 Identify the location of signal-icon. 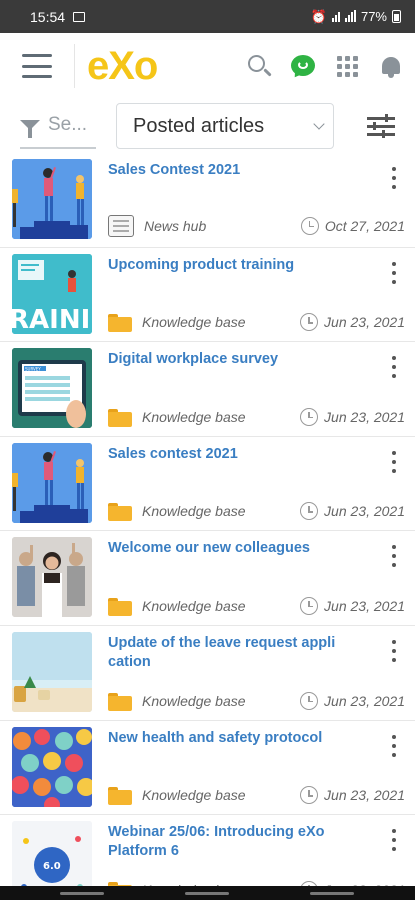
(335, 16).